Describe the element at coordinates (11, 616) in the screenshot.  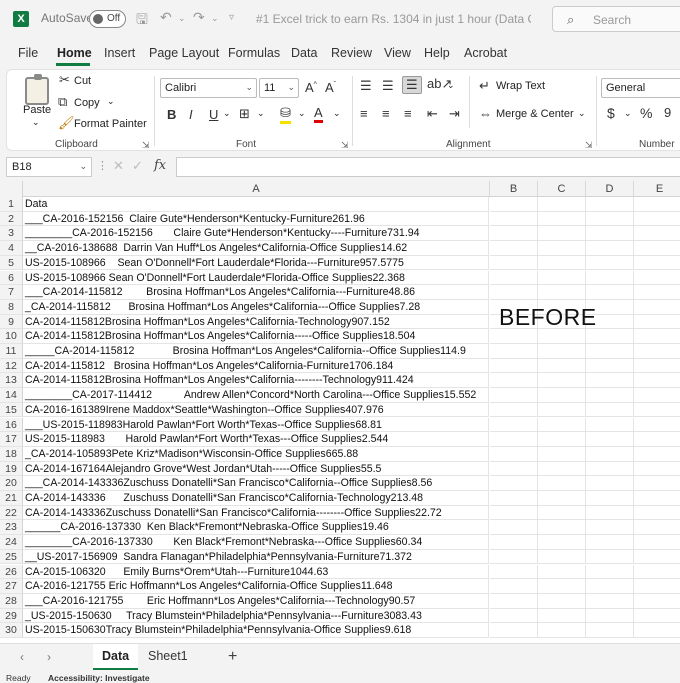
I see `row-header: 29` at that location.